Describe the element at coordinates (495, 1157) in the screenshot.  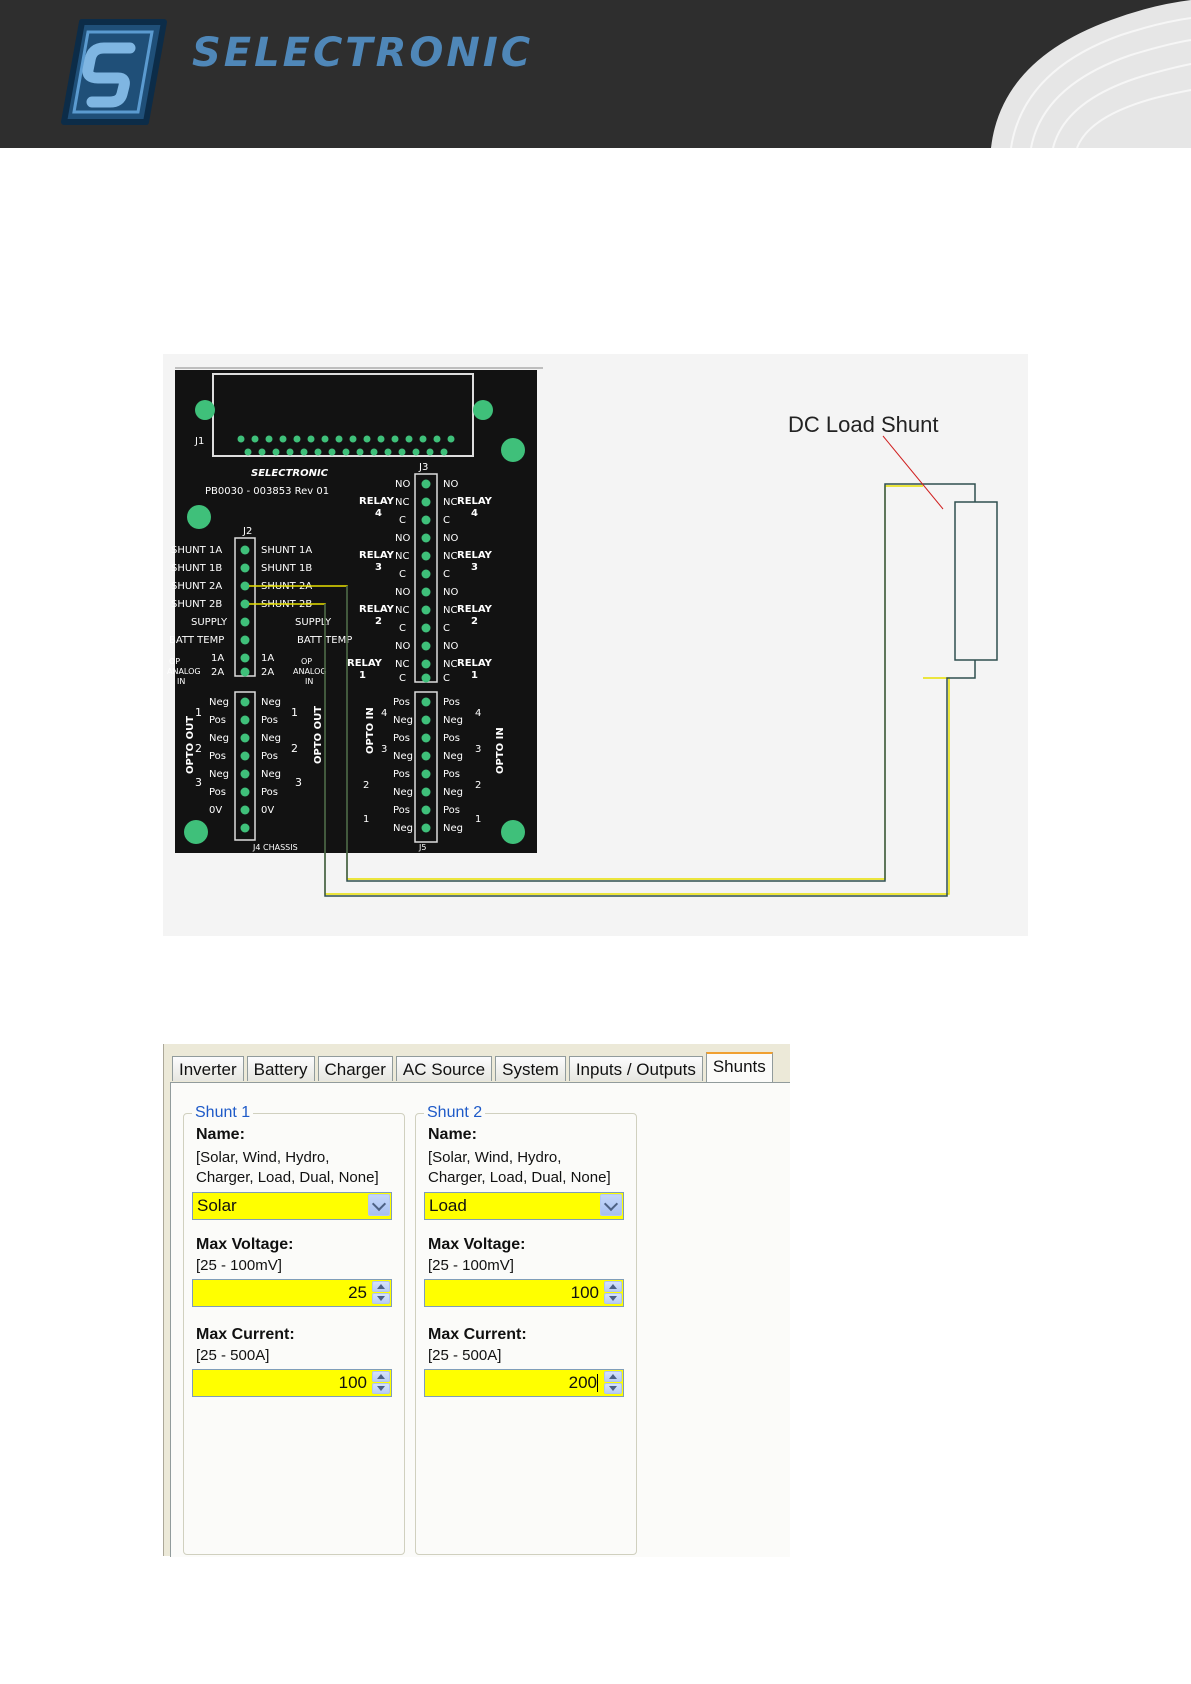
I see `shunt-2-name-hint-line-1: [Solar, Wind, Hydro,` at that location.